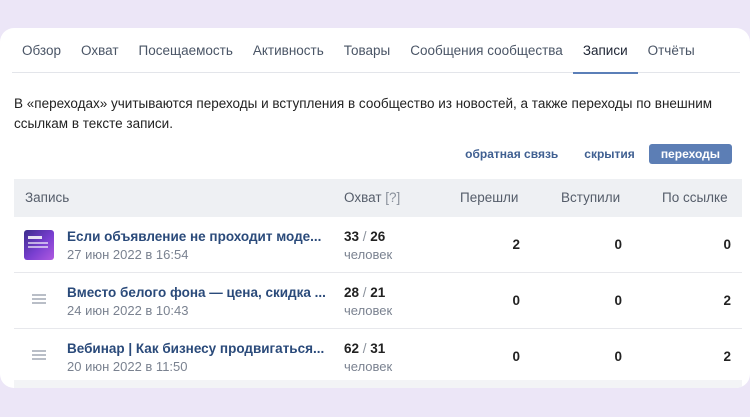 The width and height of the screenshot is (750, 417). Describe the element at coordinates (486, 50) in the screenshot. I see `tab-community-messages: Сообщения сообщества` at that location.